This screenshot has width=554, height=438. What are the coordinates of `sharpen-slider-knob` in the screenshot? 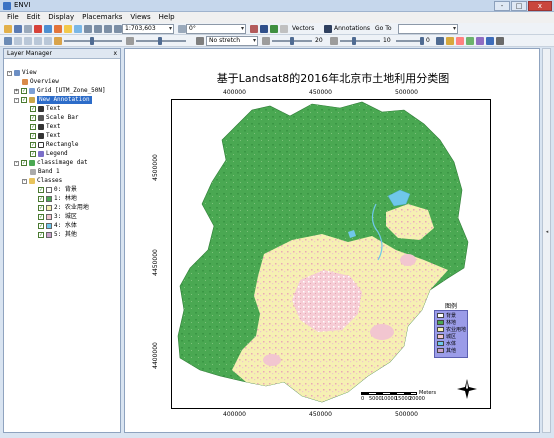 It's located at (292, 41).